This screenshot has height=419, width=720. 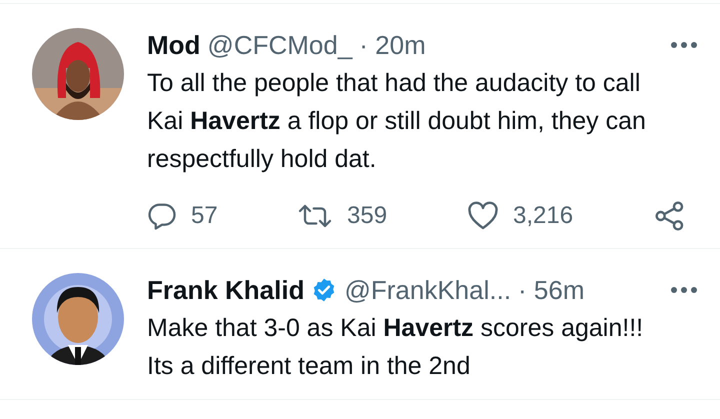 What do you see at coordinates (670, 216) in the screenshot?
I see `share-icon` at bounding box center [670, 216].